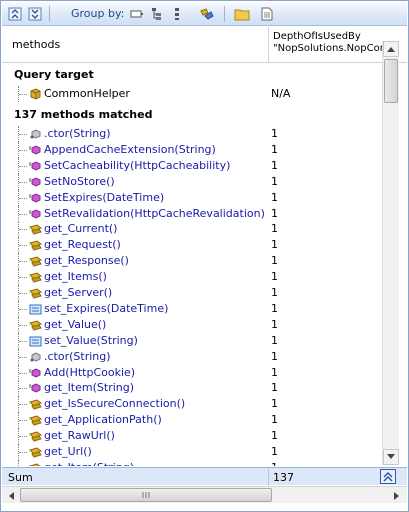  Describe the element at coordinates (35, 309) in the screenshot. I see `setter-icon` at that location.